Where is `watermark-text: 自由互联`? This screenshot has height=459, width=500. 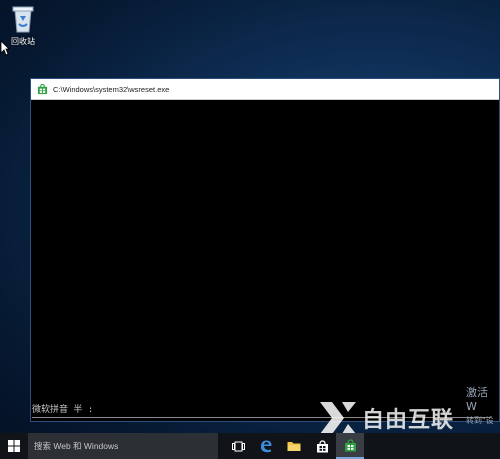 watermark-text: 自由互联 is located at coordinates (408, 420).